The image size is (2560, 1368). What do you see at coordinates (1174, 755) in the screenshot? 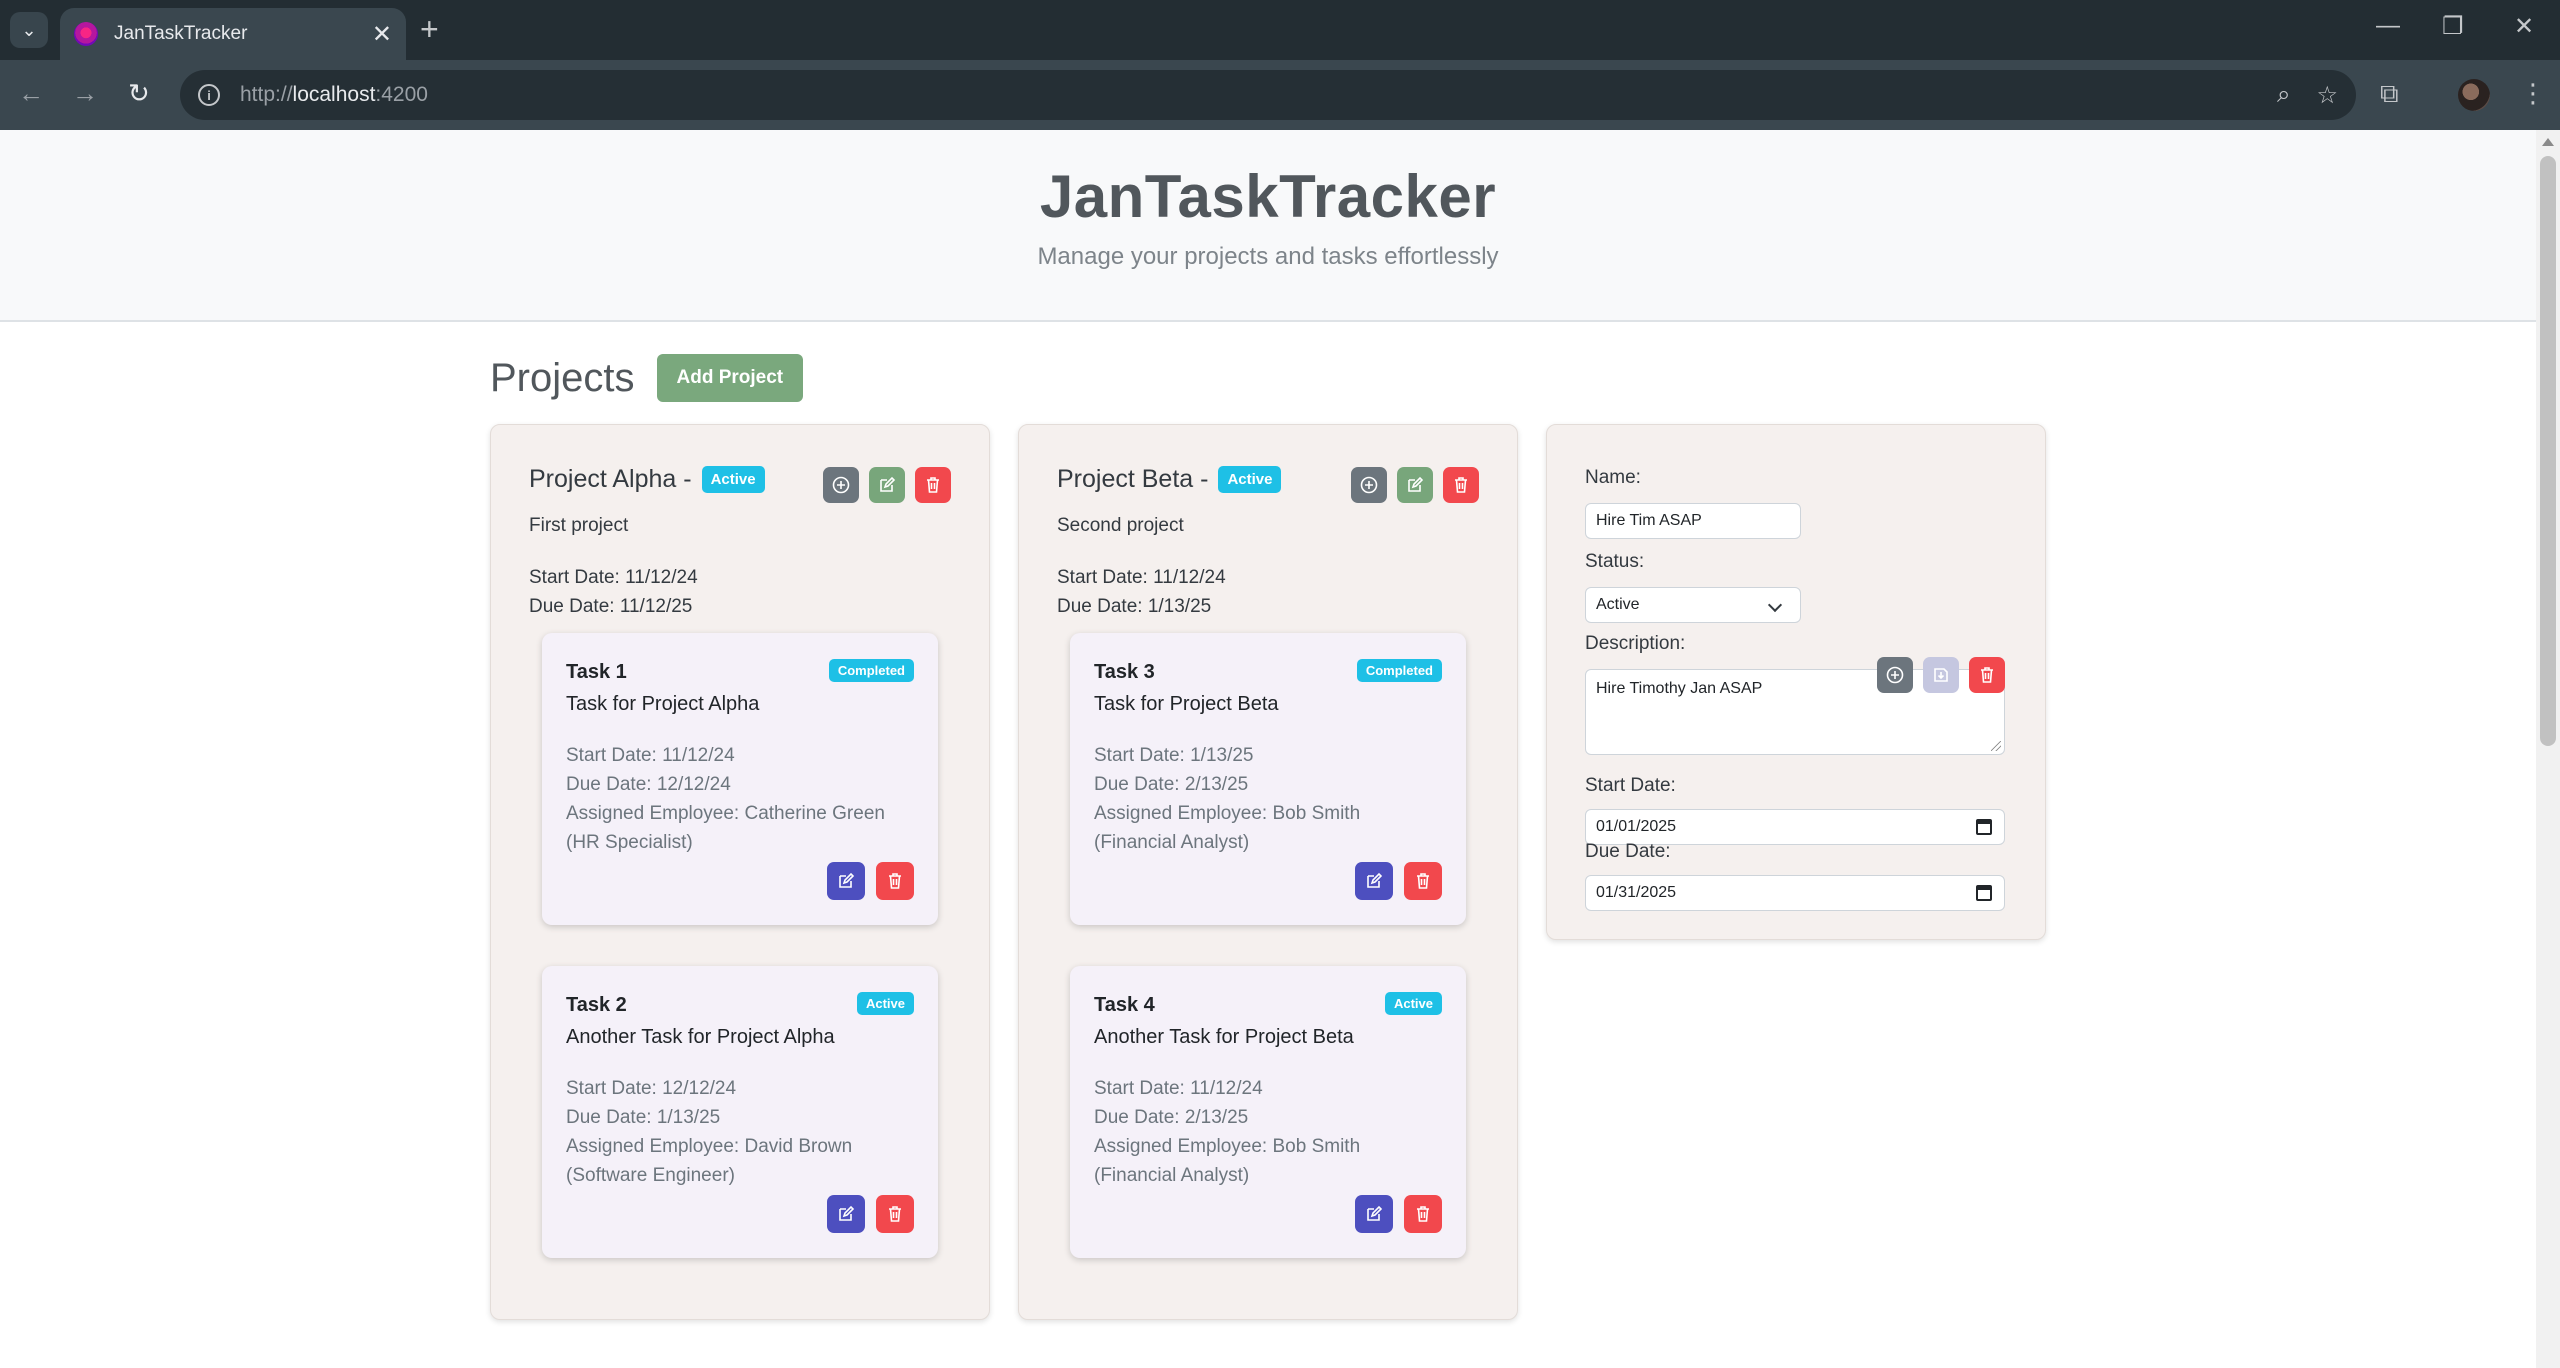
I see `task-start-date: Start Date: 1/13/25` at bounding box center [1174, 755].